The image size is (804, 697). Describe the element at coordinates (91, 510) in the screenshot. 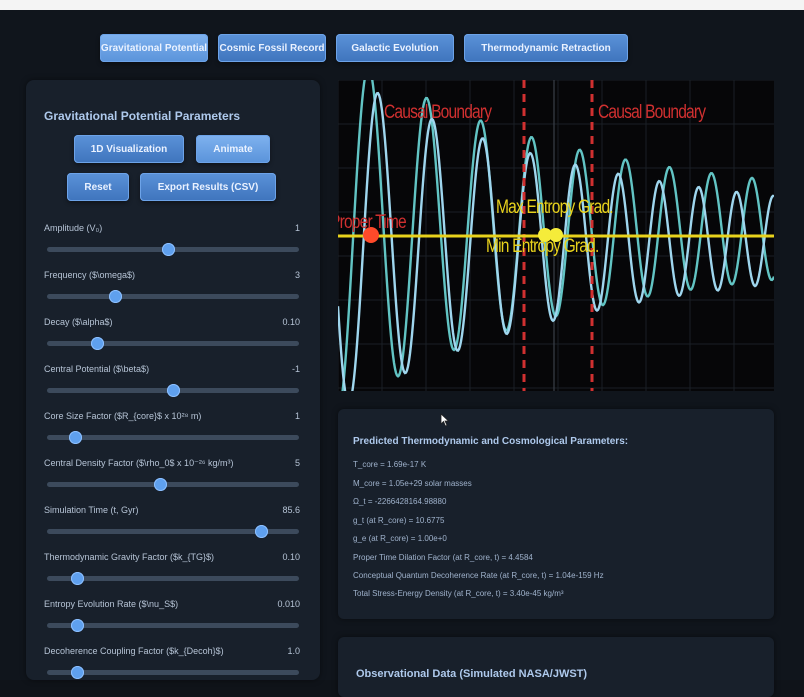

I see `param-label: Simulation Time (t, Gyr)` at that location.